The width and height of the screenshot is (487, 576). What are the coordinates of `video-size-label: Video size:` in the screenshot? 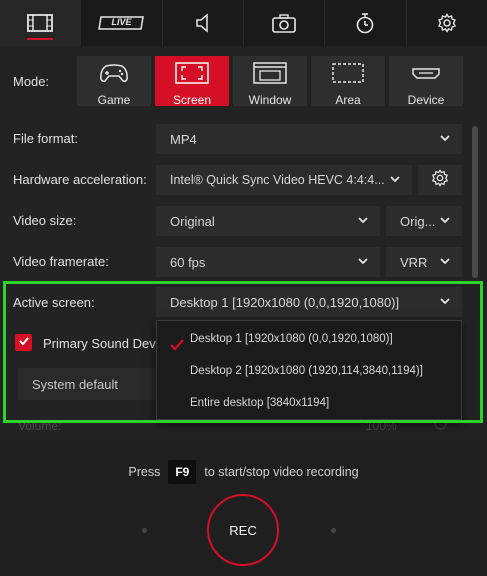 It's located at (45, 220).